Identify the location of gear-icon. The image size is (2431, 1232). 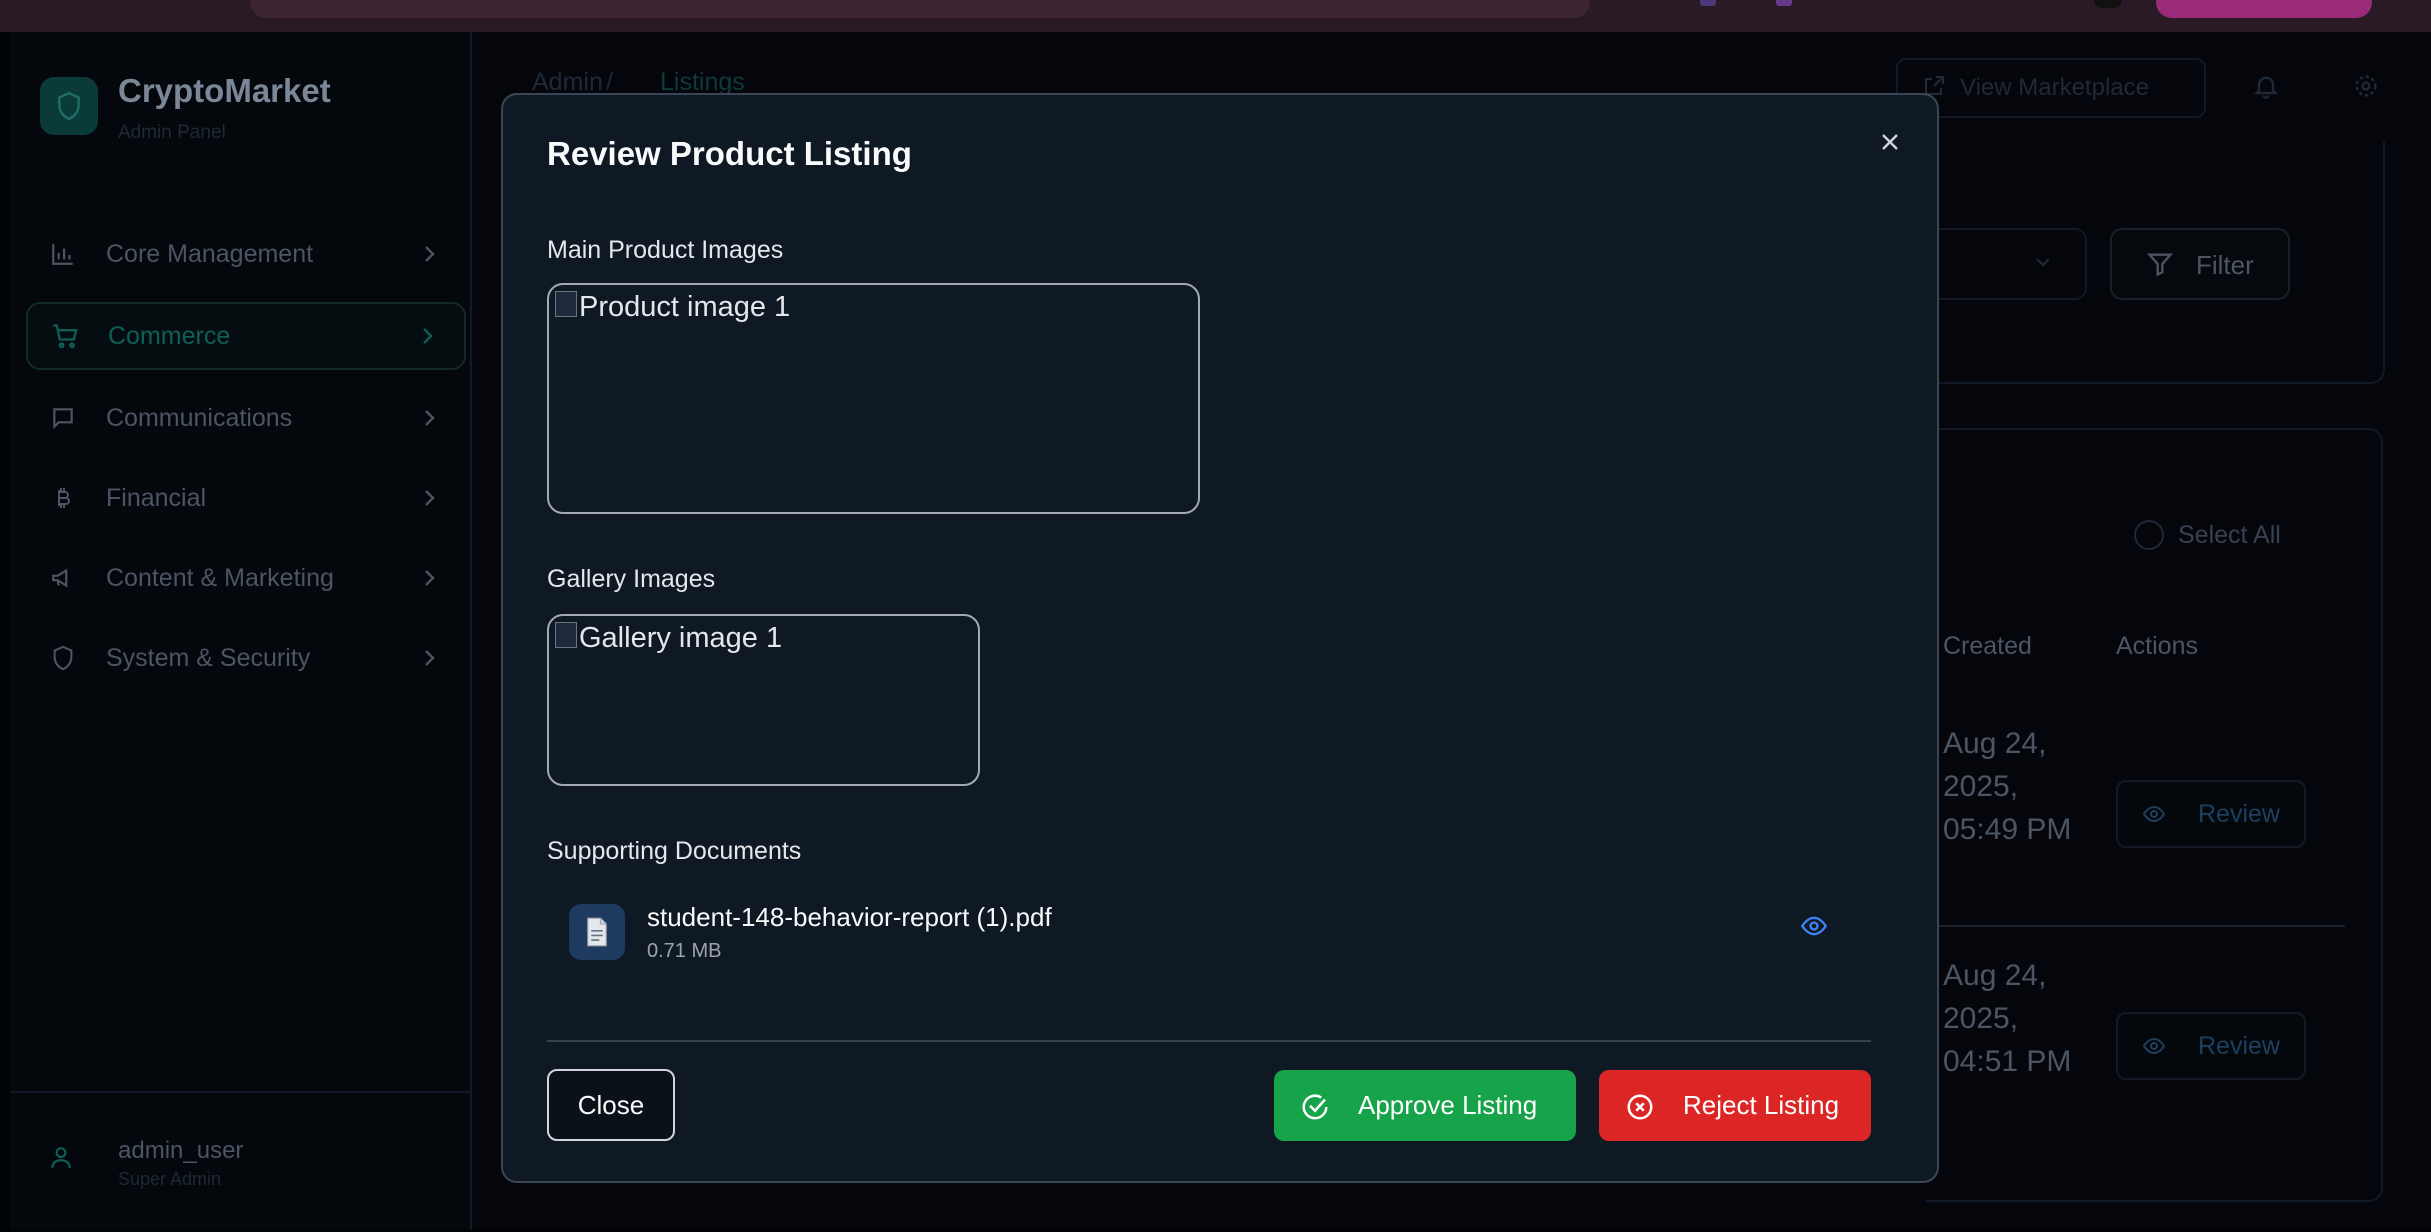
(2366, 88).